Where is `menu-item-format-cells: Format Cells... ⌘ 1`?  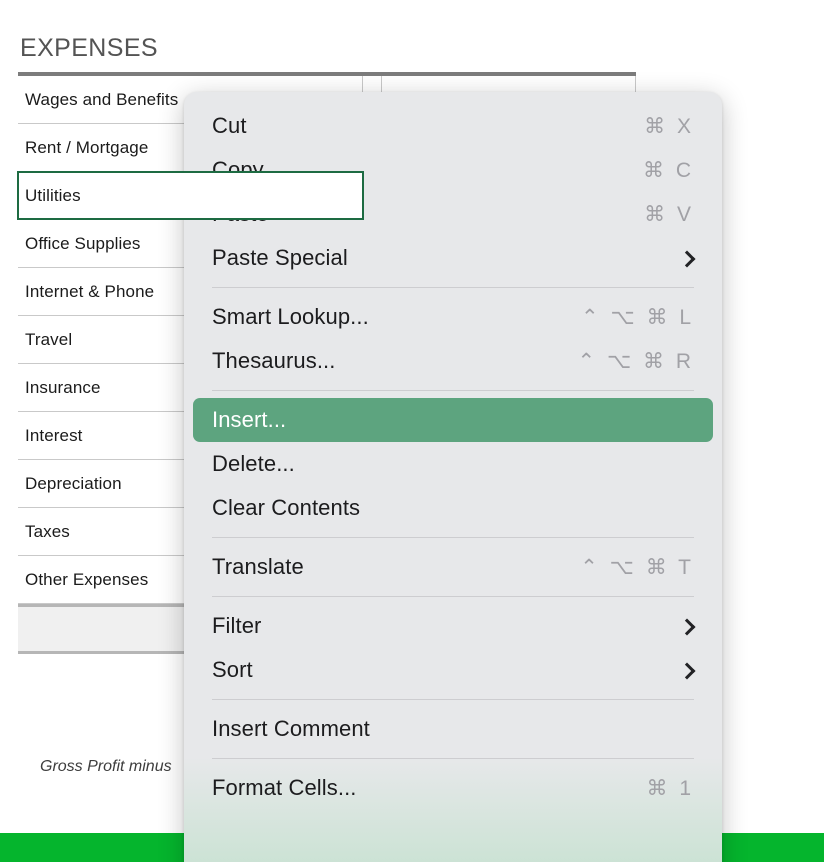 menu-item-format-cells: Format Cells... ⌘ 1 is located at coordinates (453, 788).